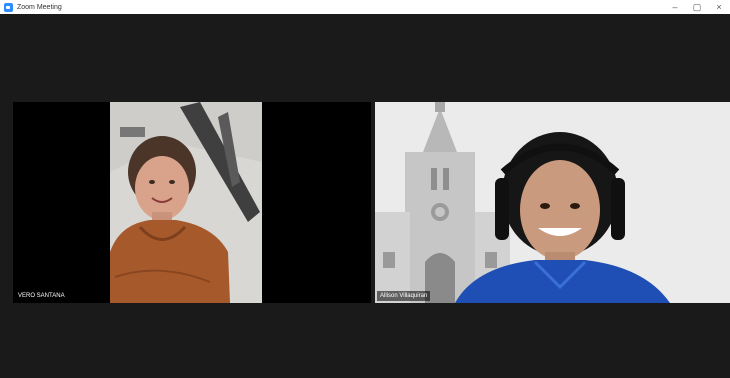 The width and height of the screenshot is (730, 378). Describe the element at coordinates (8, 7) in the screenshot. I see `zoom-logo-icon` at that location.